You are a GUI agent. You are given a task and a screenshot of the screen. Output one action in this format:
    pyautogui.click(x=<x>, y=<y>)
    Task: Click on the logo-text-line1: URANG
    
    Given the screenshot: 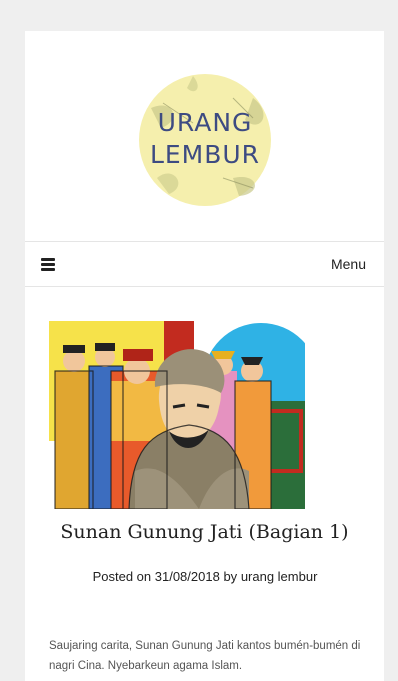 What is the action you would take?
    pyautogui.click(x=205, y=122)
    